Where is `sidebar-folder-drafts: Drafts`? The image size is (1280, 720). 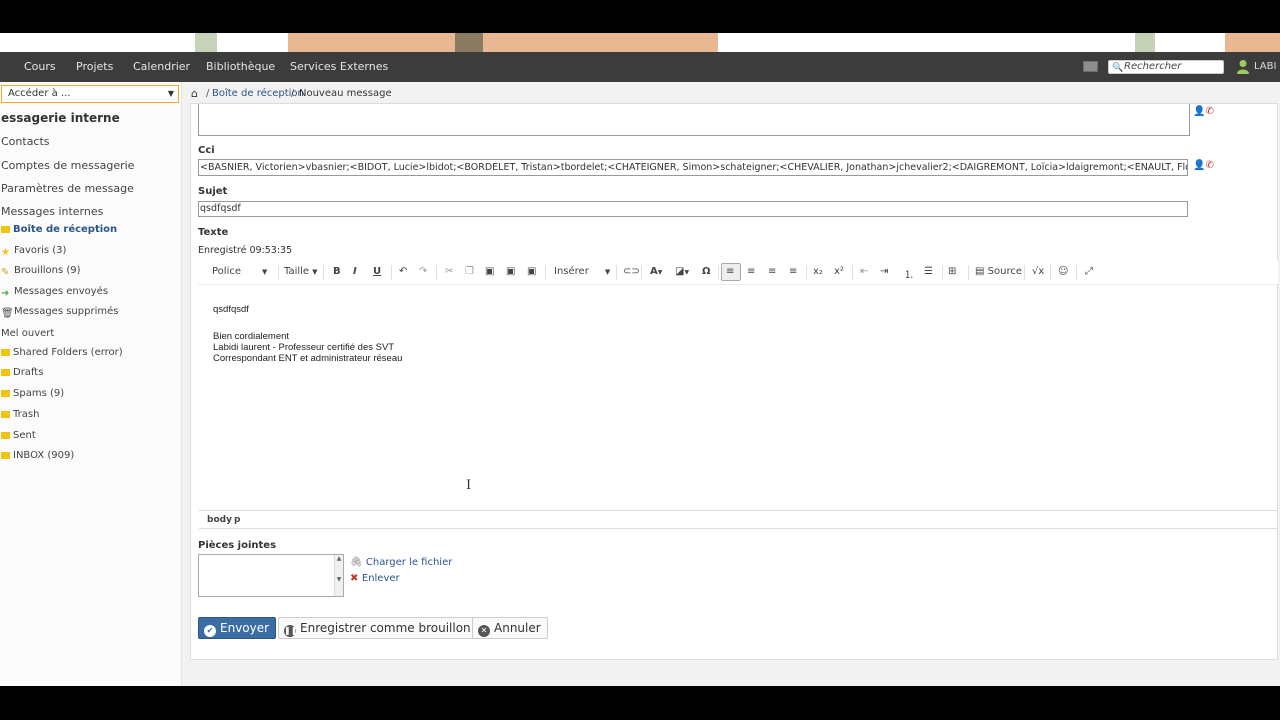 sidebar-folder-drafts: Drafts is located at coordinates (22, 372).